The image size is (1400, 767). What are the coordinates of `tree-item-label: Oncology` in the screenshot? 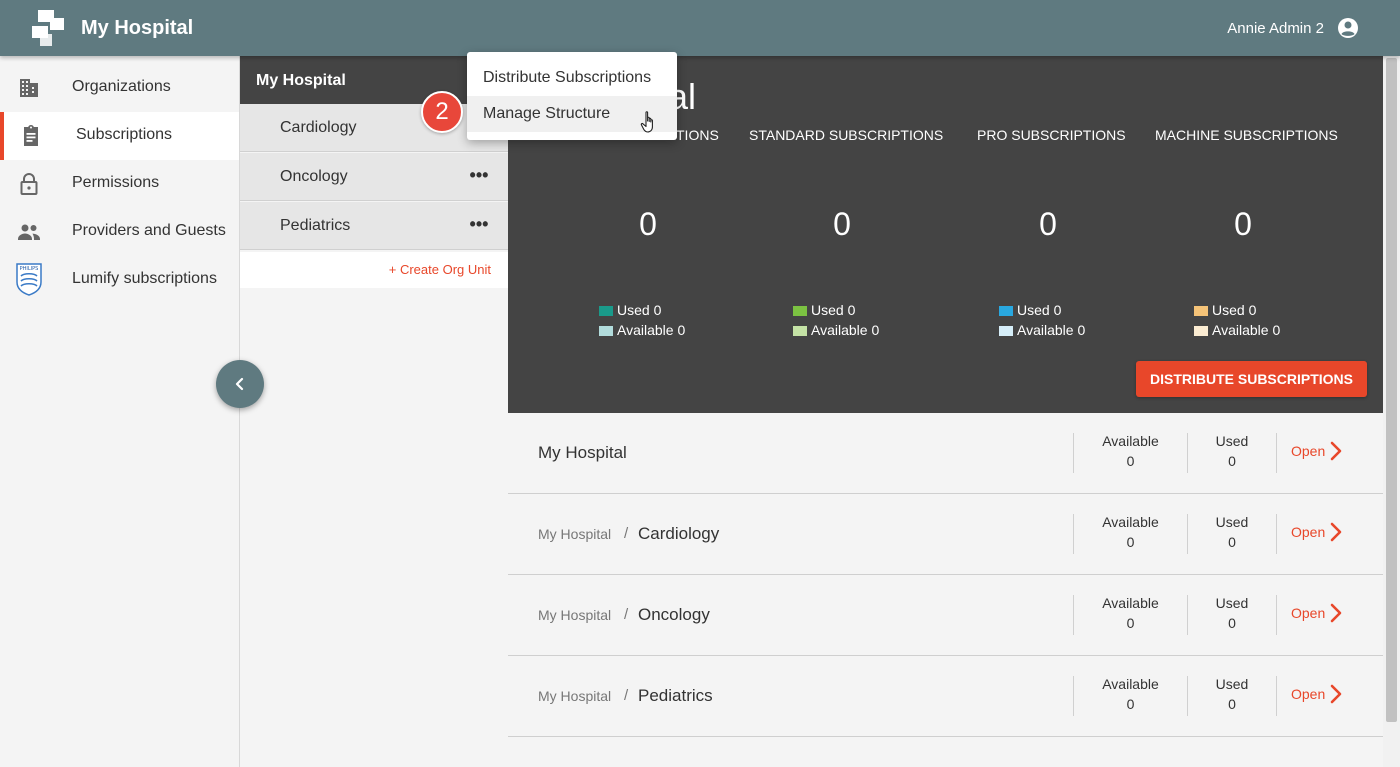 It's located at (314, 176).